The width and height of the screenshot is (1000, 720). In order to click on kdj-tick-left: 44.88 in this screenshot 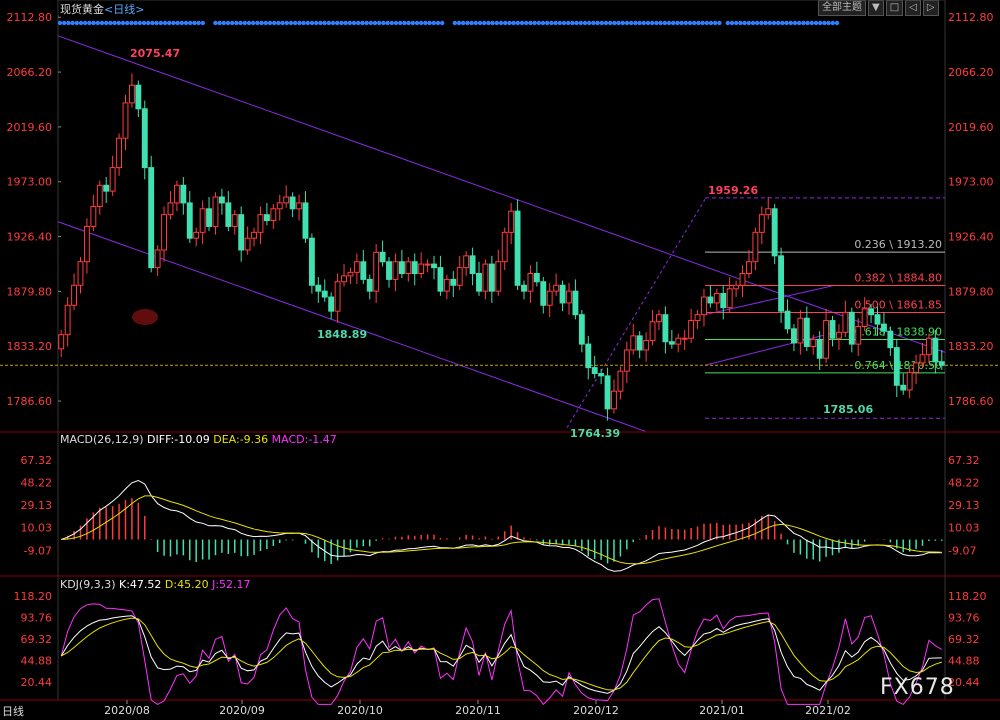, I will do `click(37, 661)`.